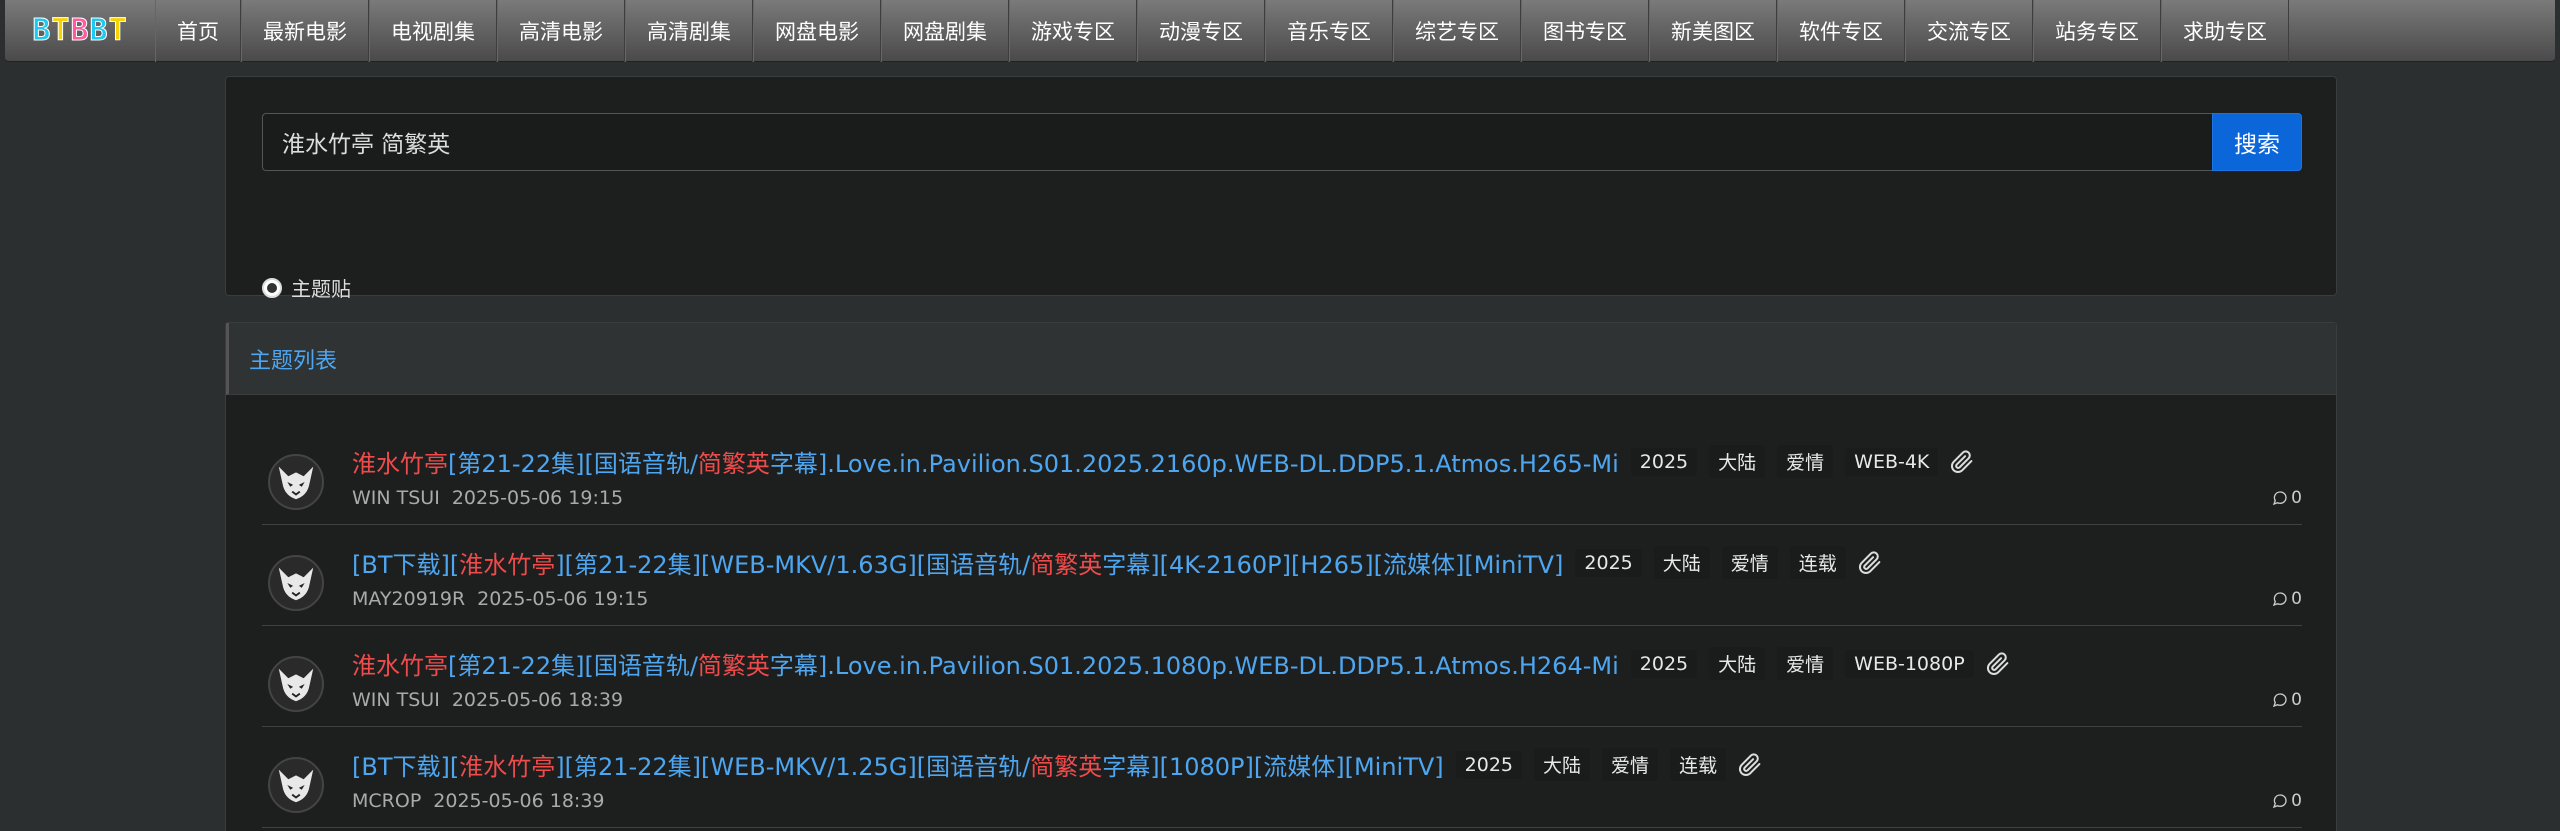  Describe the element at coordinates (1457, 31) in the screenshot. I see `nav-item: 综艺专区` at that location.